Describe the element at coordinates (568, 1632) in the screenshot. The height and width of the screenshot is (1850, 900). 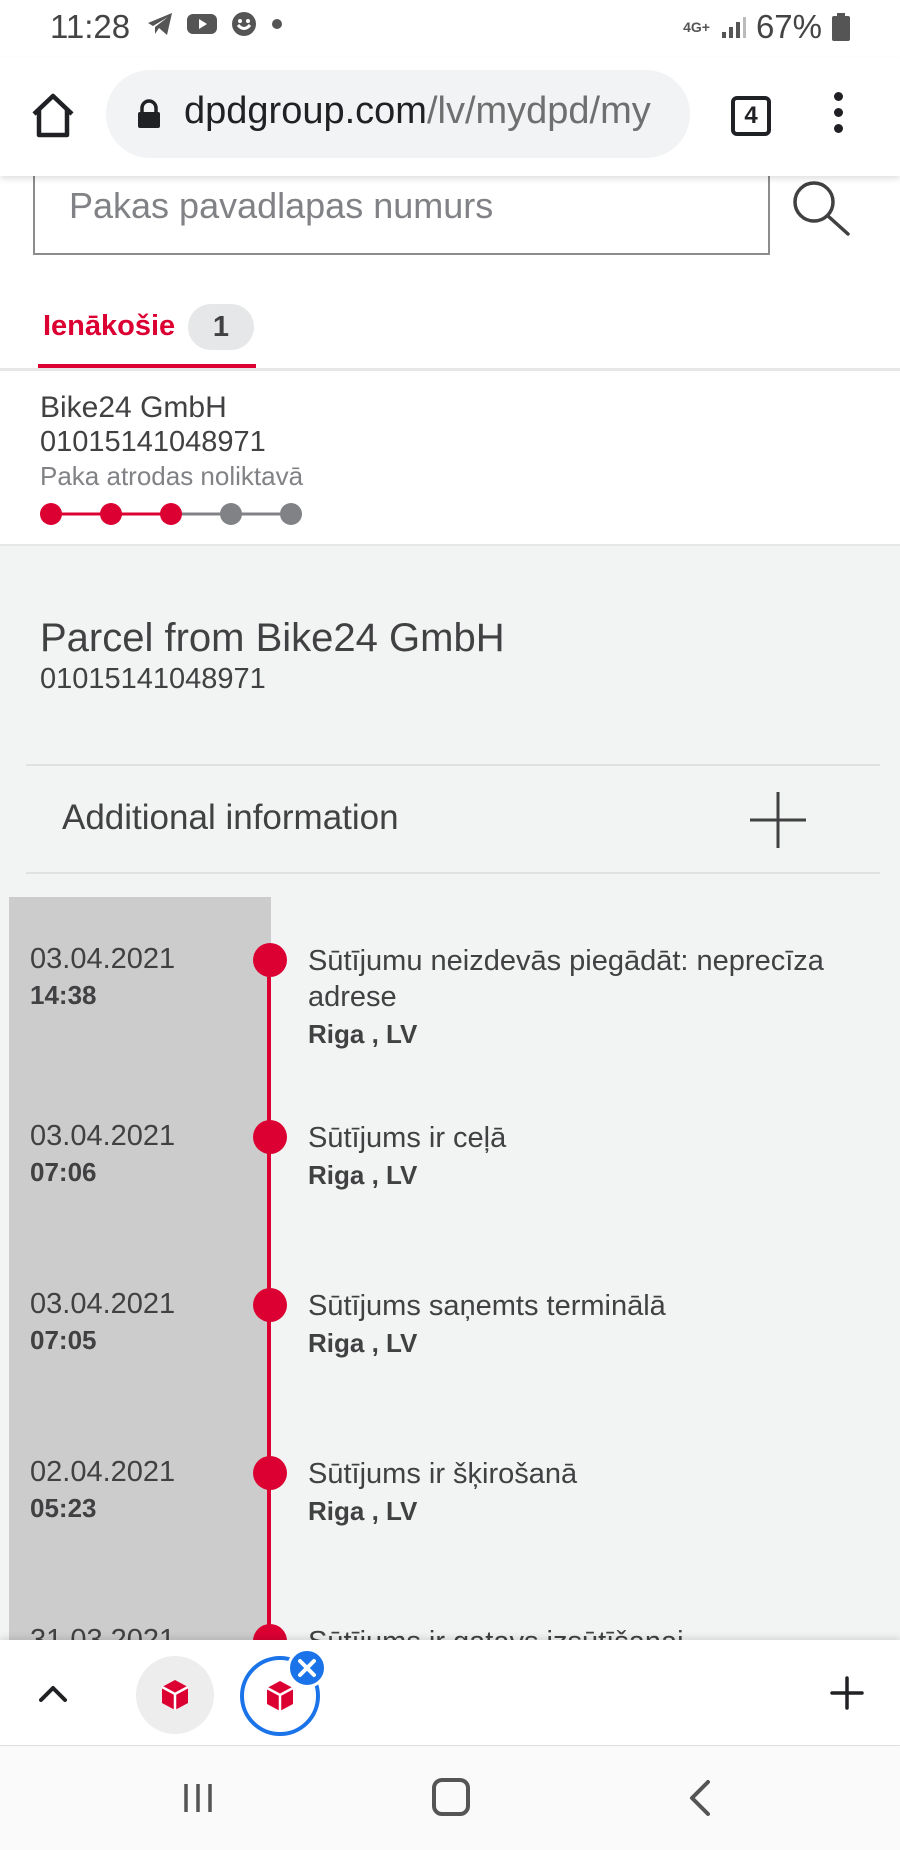
I see `event-description: Sūtījums ir gatavs izsūtīšanai` at that location.